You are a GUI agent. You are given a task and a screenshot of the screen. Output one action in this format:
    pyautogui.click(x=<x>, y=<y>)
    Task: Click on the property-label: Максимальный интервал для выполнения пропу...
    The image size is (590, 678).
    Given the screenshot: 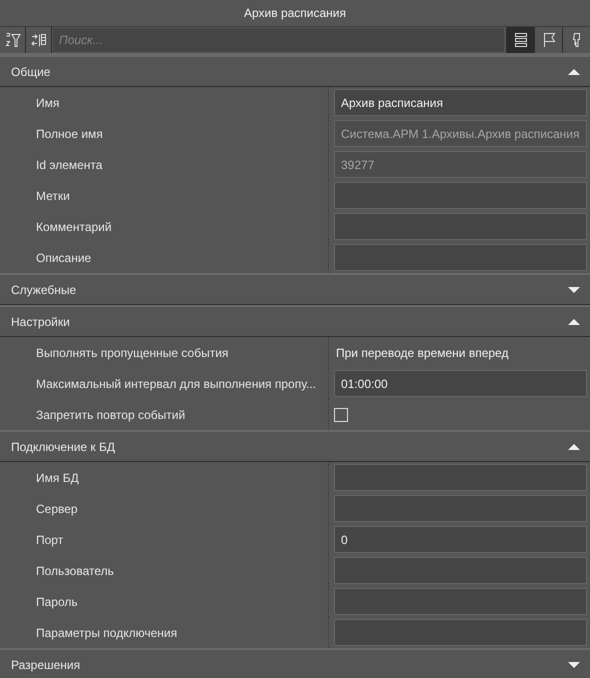 What is the action you would take?
    pyautogui.click(x=164, y=383)
    